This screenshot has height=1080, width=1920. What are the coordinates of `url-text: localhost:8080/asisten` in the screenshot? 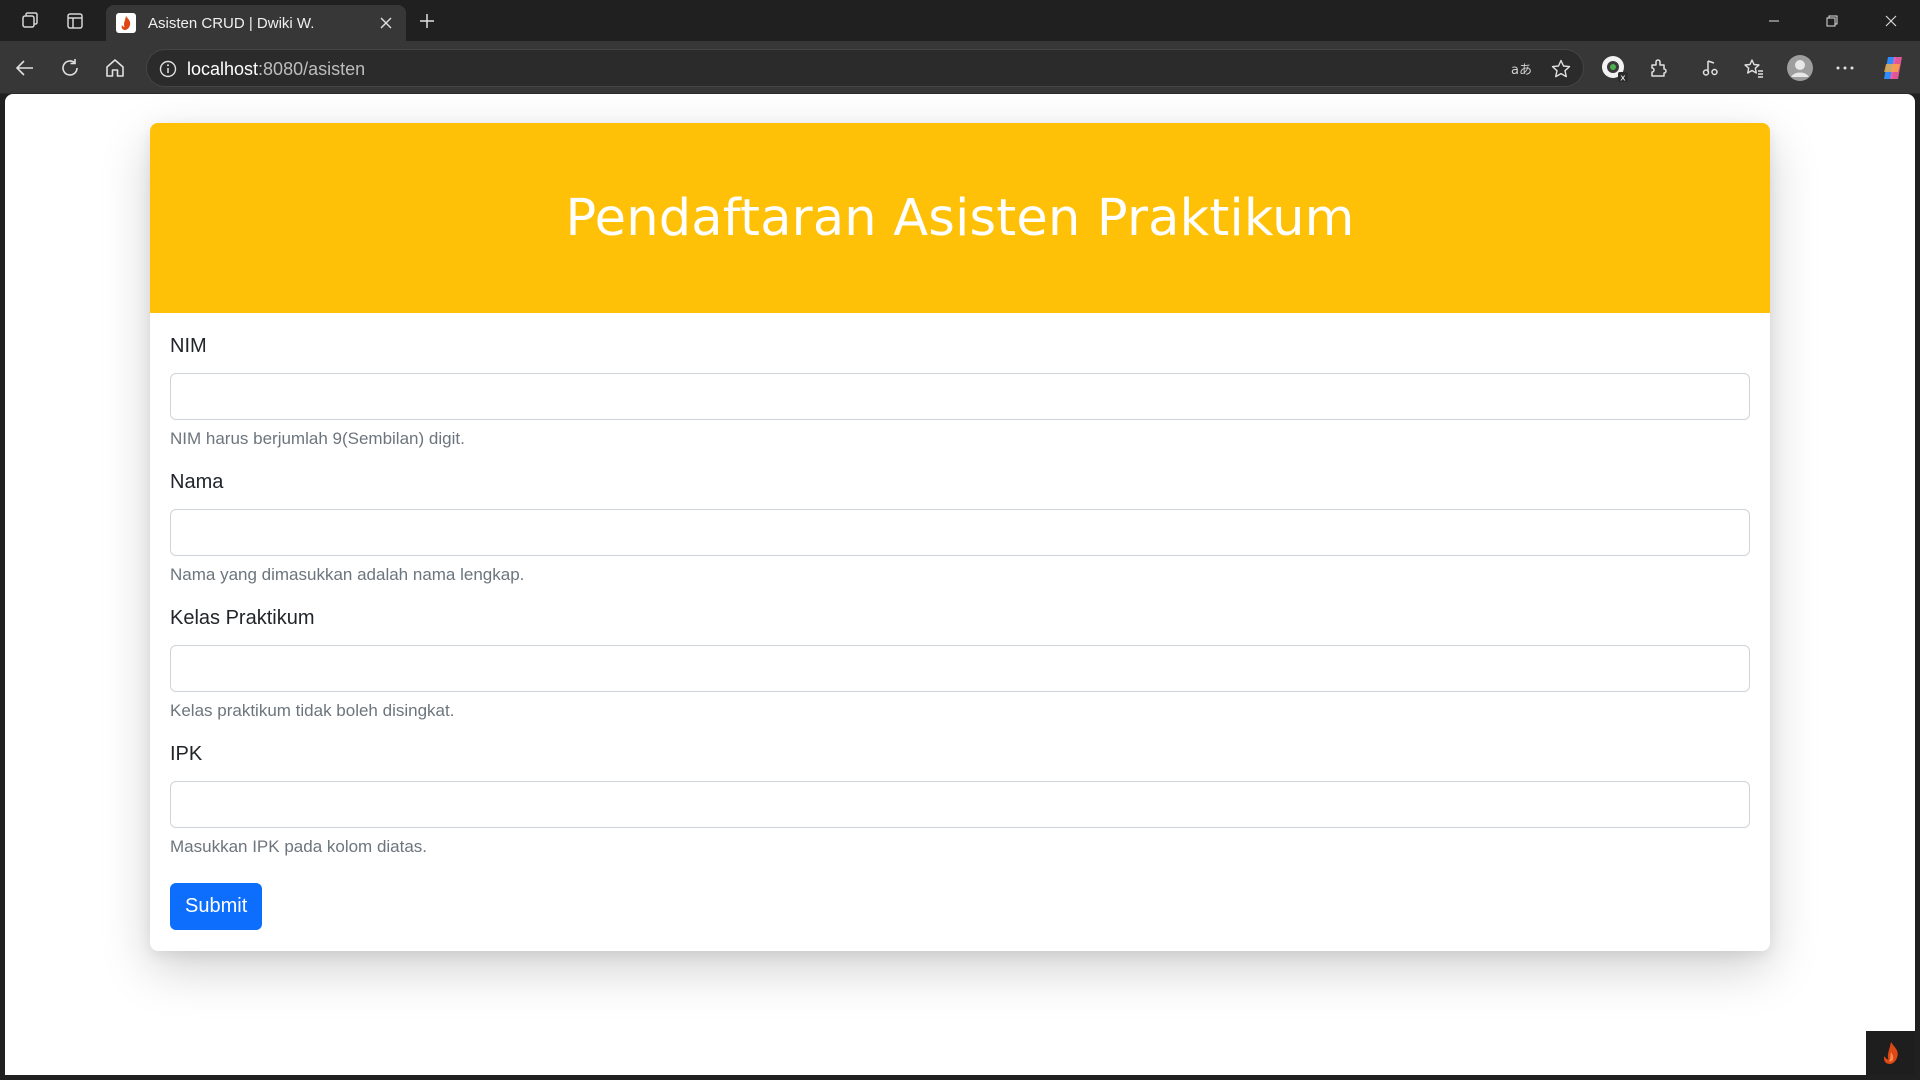 It's located at (276, 69).